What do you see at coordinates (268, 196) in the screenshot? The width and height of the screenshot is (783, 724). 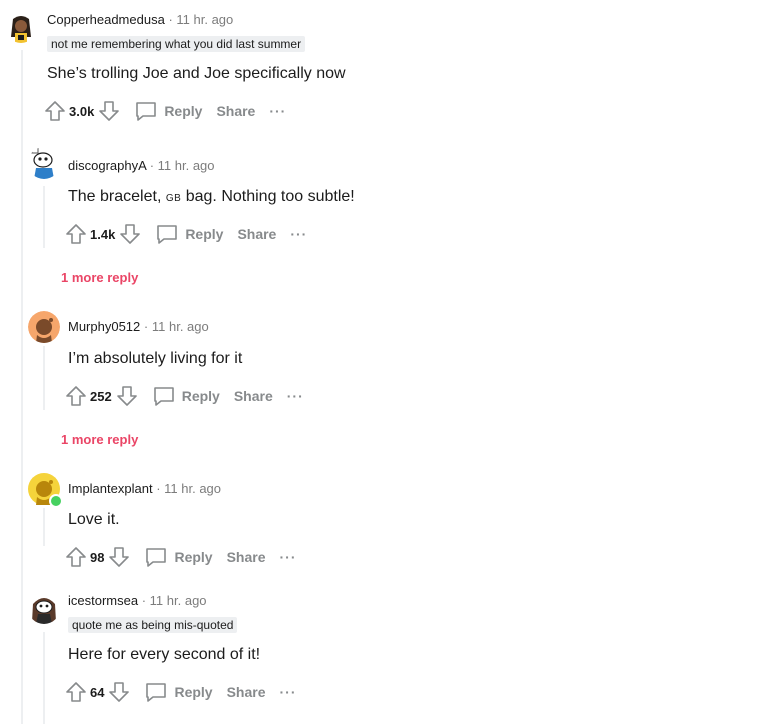 I see `body-text-part: bag. Nothing too subtle!` at bounding box center [268, 196].